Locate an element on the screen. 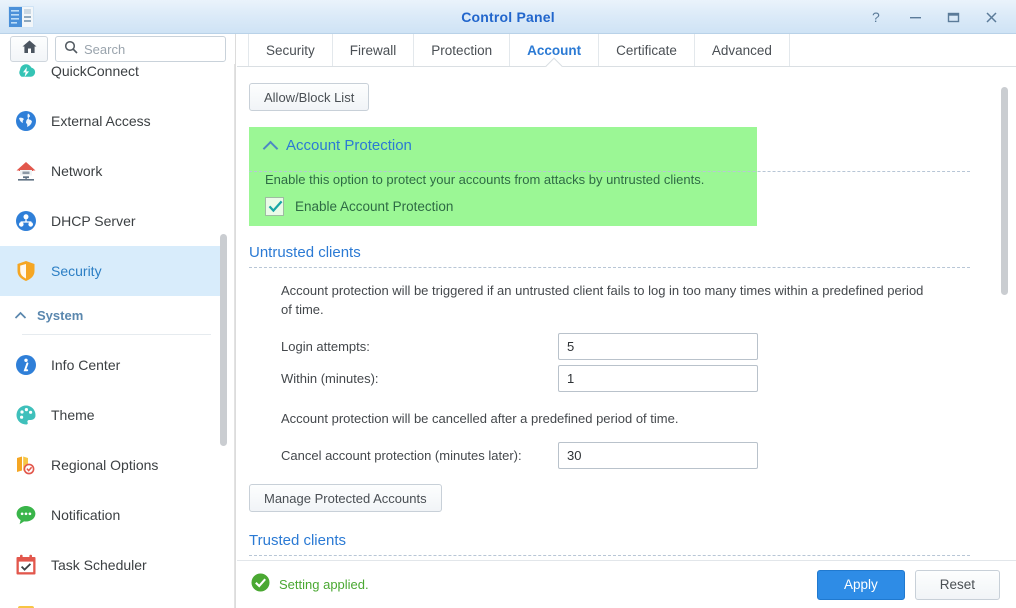 The width and height of the screenshot is (1016, 608). account-protection-title: Account Protection is located at coordinates (349, 145).